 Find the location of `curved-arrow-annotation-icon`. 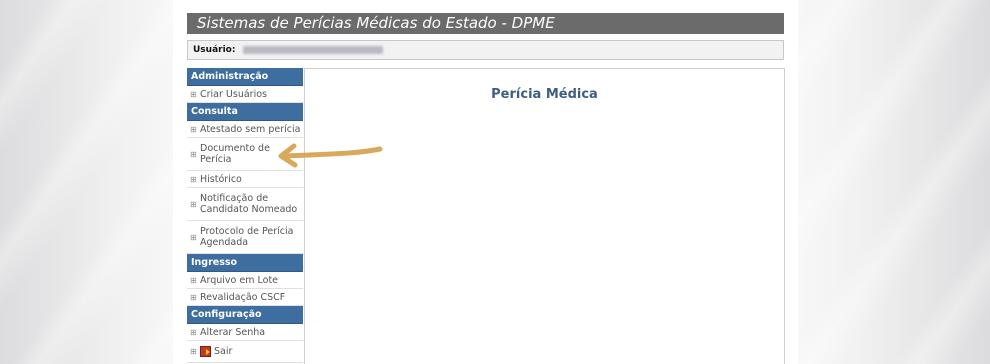

curved-arrow-annotation-icon is located at coordinates (330, 155).